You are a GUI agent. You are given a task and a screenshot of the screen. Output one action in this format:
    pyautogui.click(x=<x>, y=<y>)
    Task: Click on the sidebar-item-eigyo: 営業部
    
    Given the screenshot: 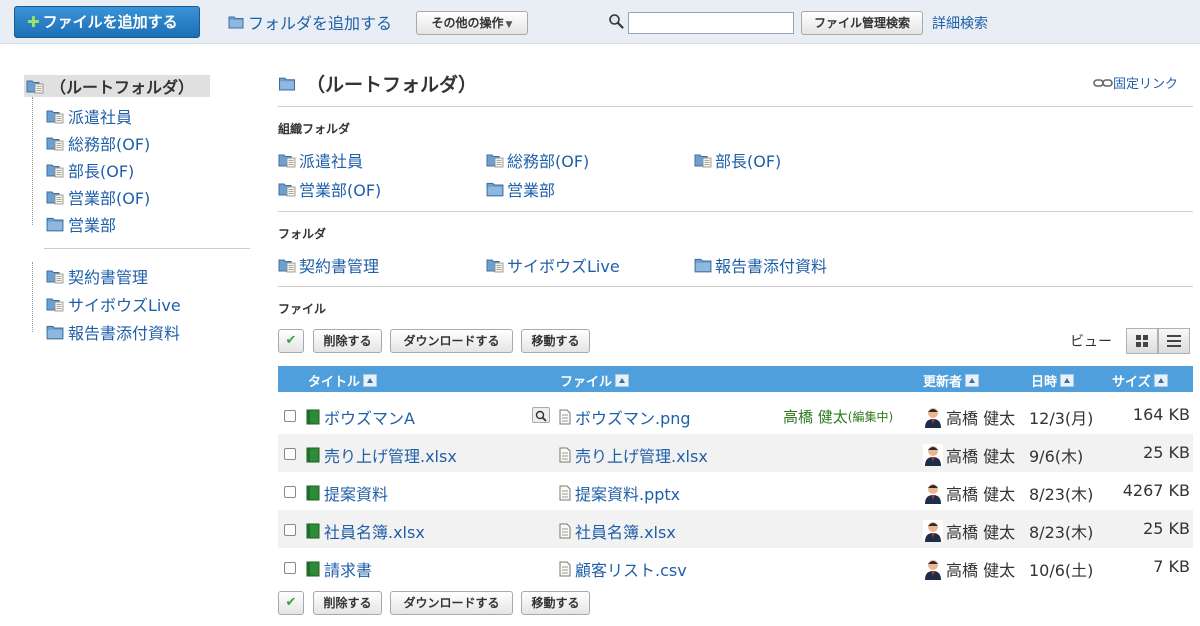 What is the action you would take?
    pyautogui.click(x=81, y=224)
    